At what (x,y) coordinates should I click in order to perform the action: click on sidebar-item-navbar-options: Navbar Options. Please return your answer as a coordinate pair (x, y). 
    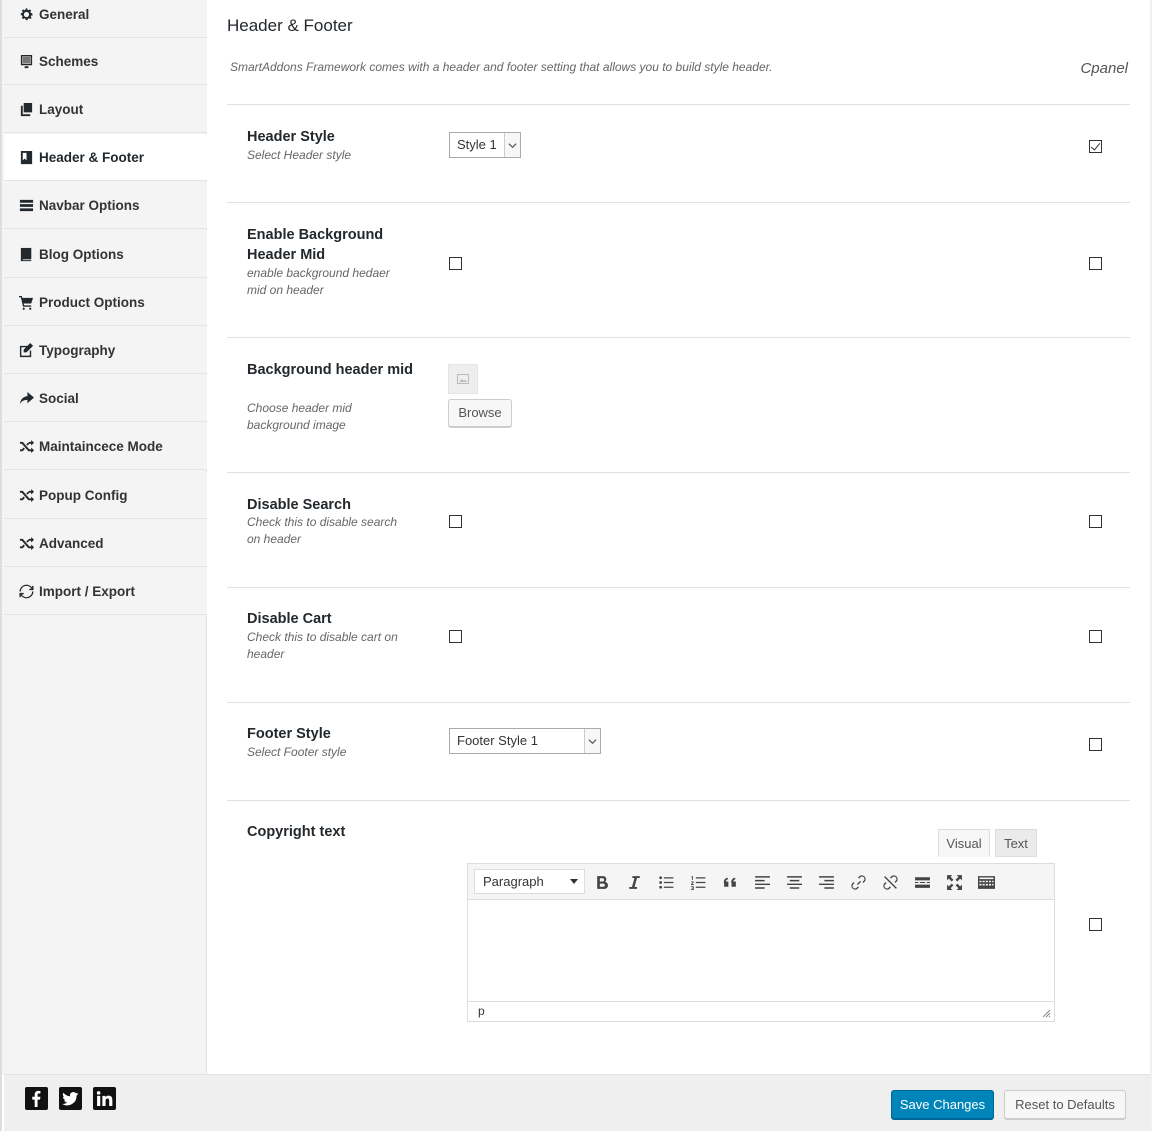
    Looking at the image, I should click on (105, 205).